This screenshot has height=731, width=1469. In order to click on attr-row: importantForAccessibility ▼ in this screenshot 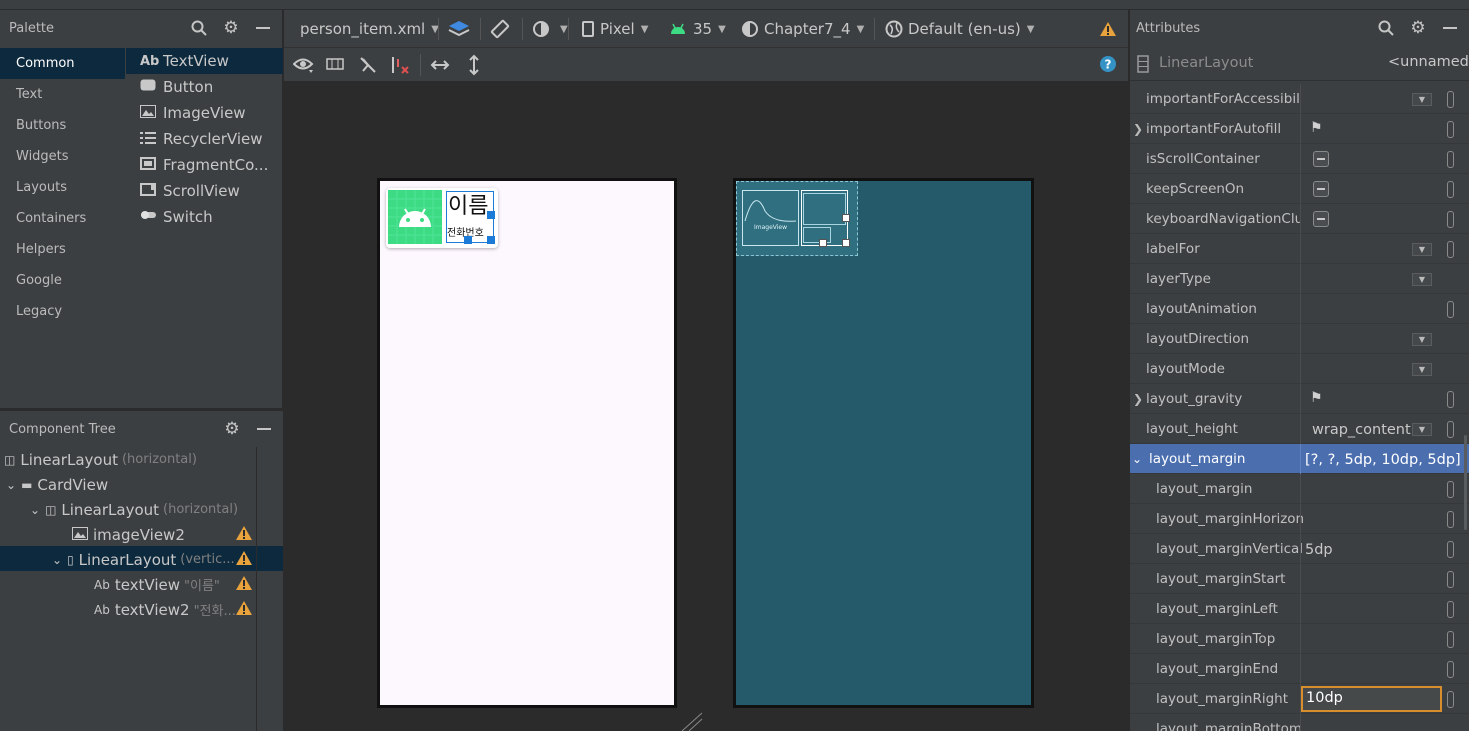, I will do `click(1299, 99)`.